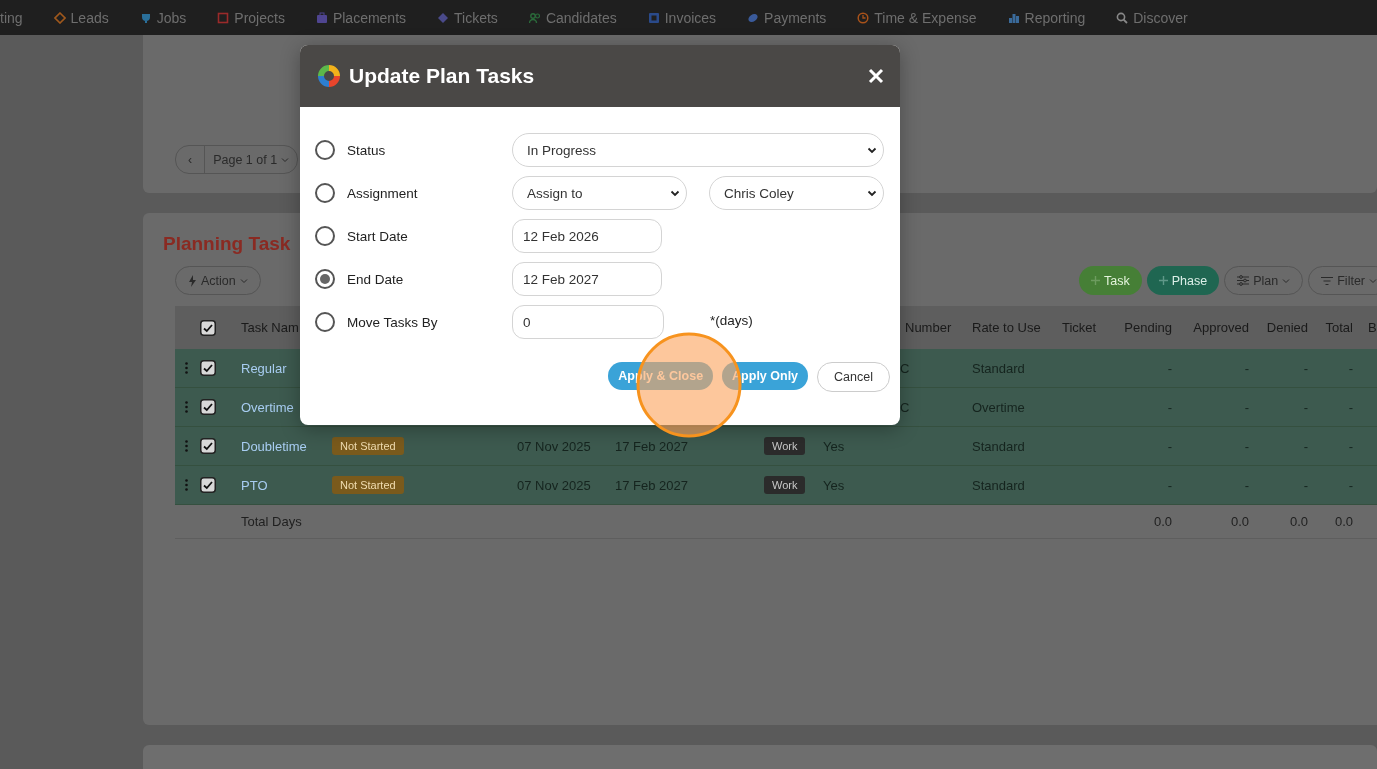 The image size is (1377, 769). Describe the element at coordinates (853, 377) in the screenshot. I see `cancel-button: Cancel` at that location.